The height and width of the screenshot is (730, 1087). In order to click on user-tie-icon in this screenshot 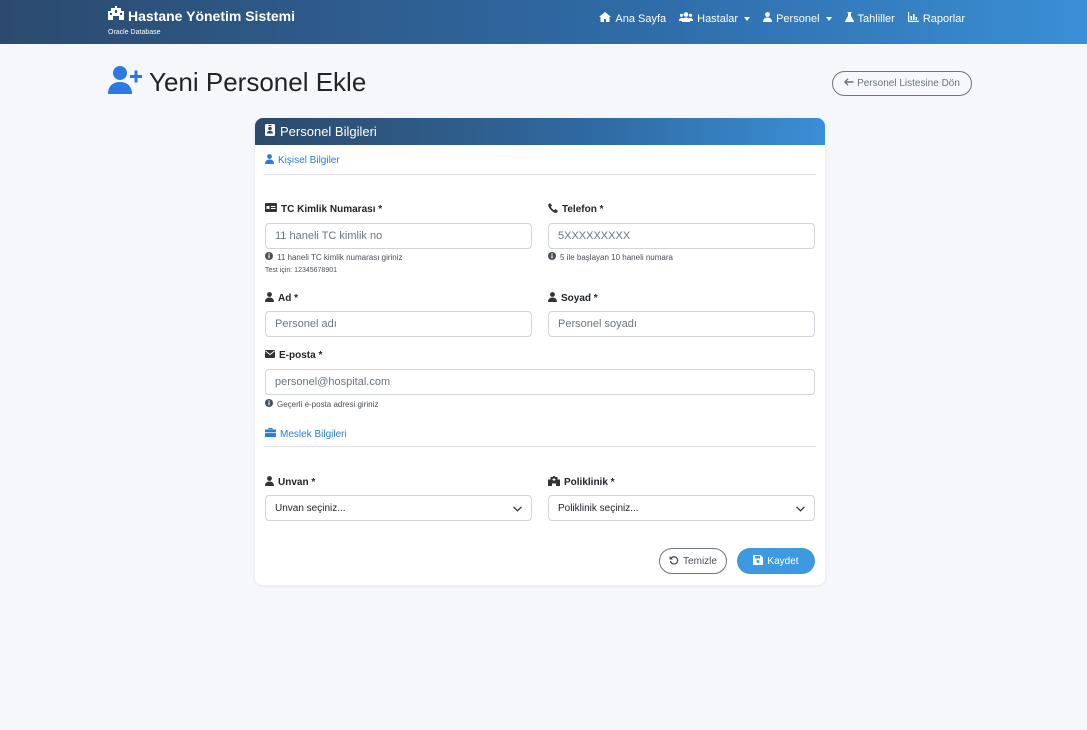, I will do `click(269, 482)`.